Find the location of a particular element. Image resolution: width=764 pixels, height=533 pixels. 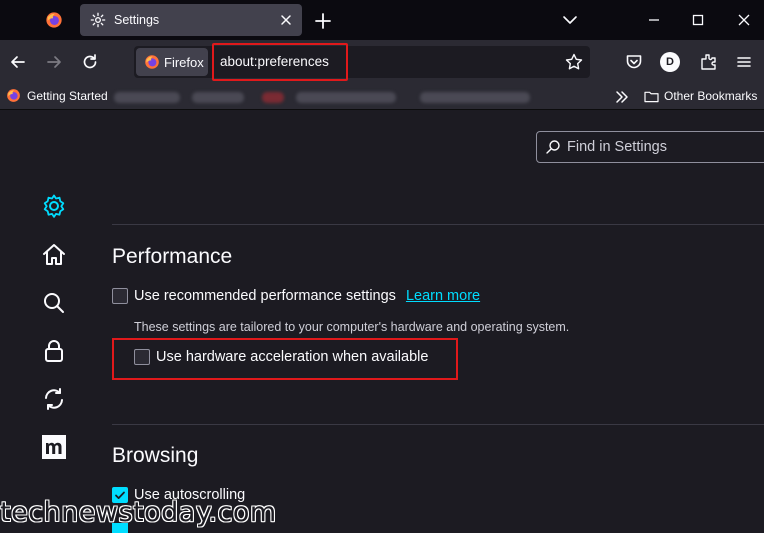

identity-box: Firefox is located at coordinates (172, 62).